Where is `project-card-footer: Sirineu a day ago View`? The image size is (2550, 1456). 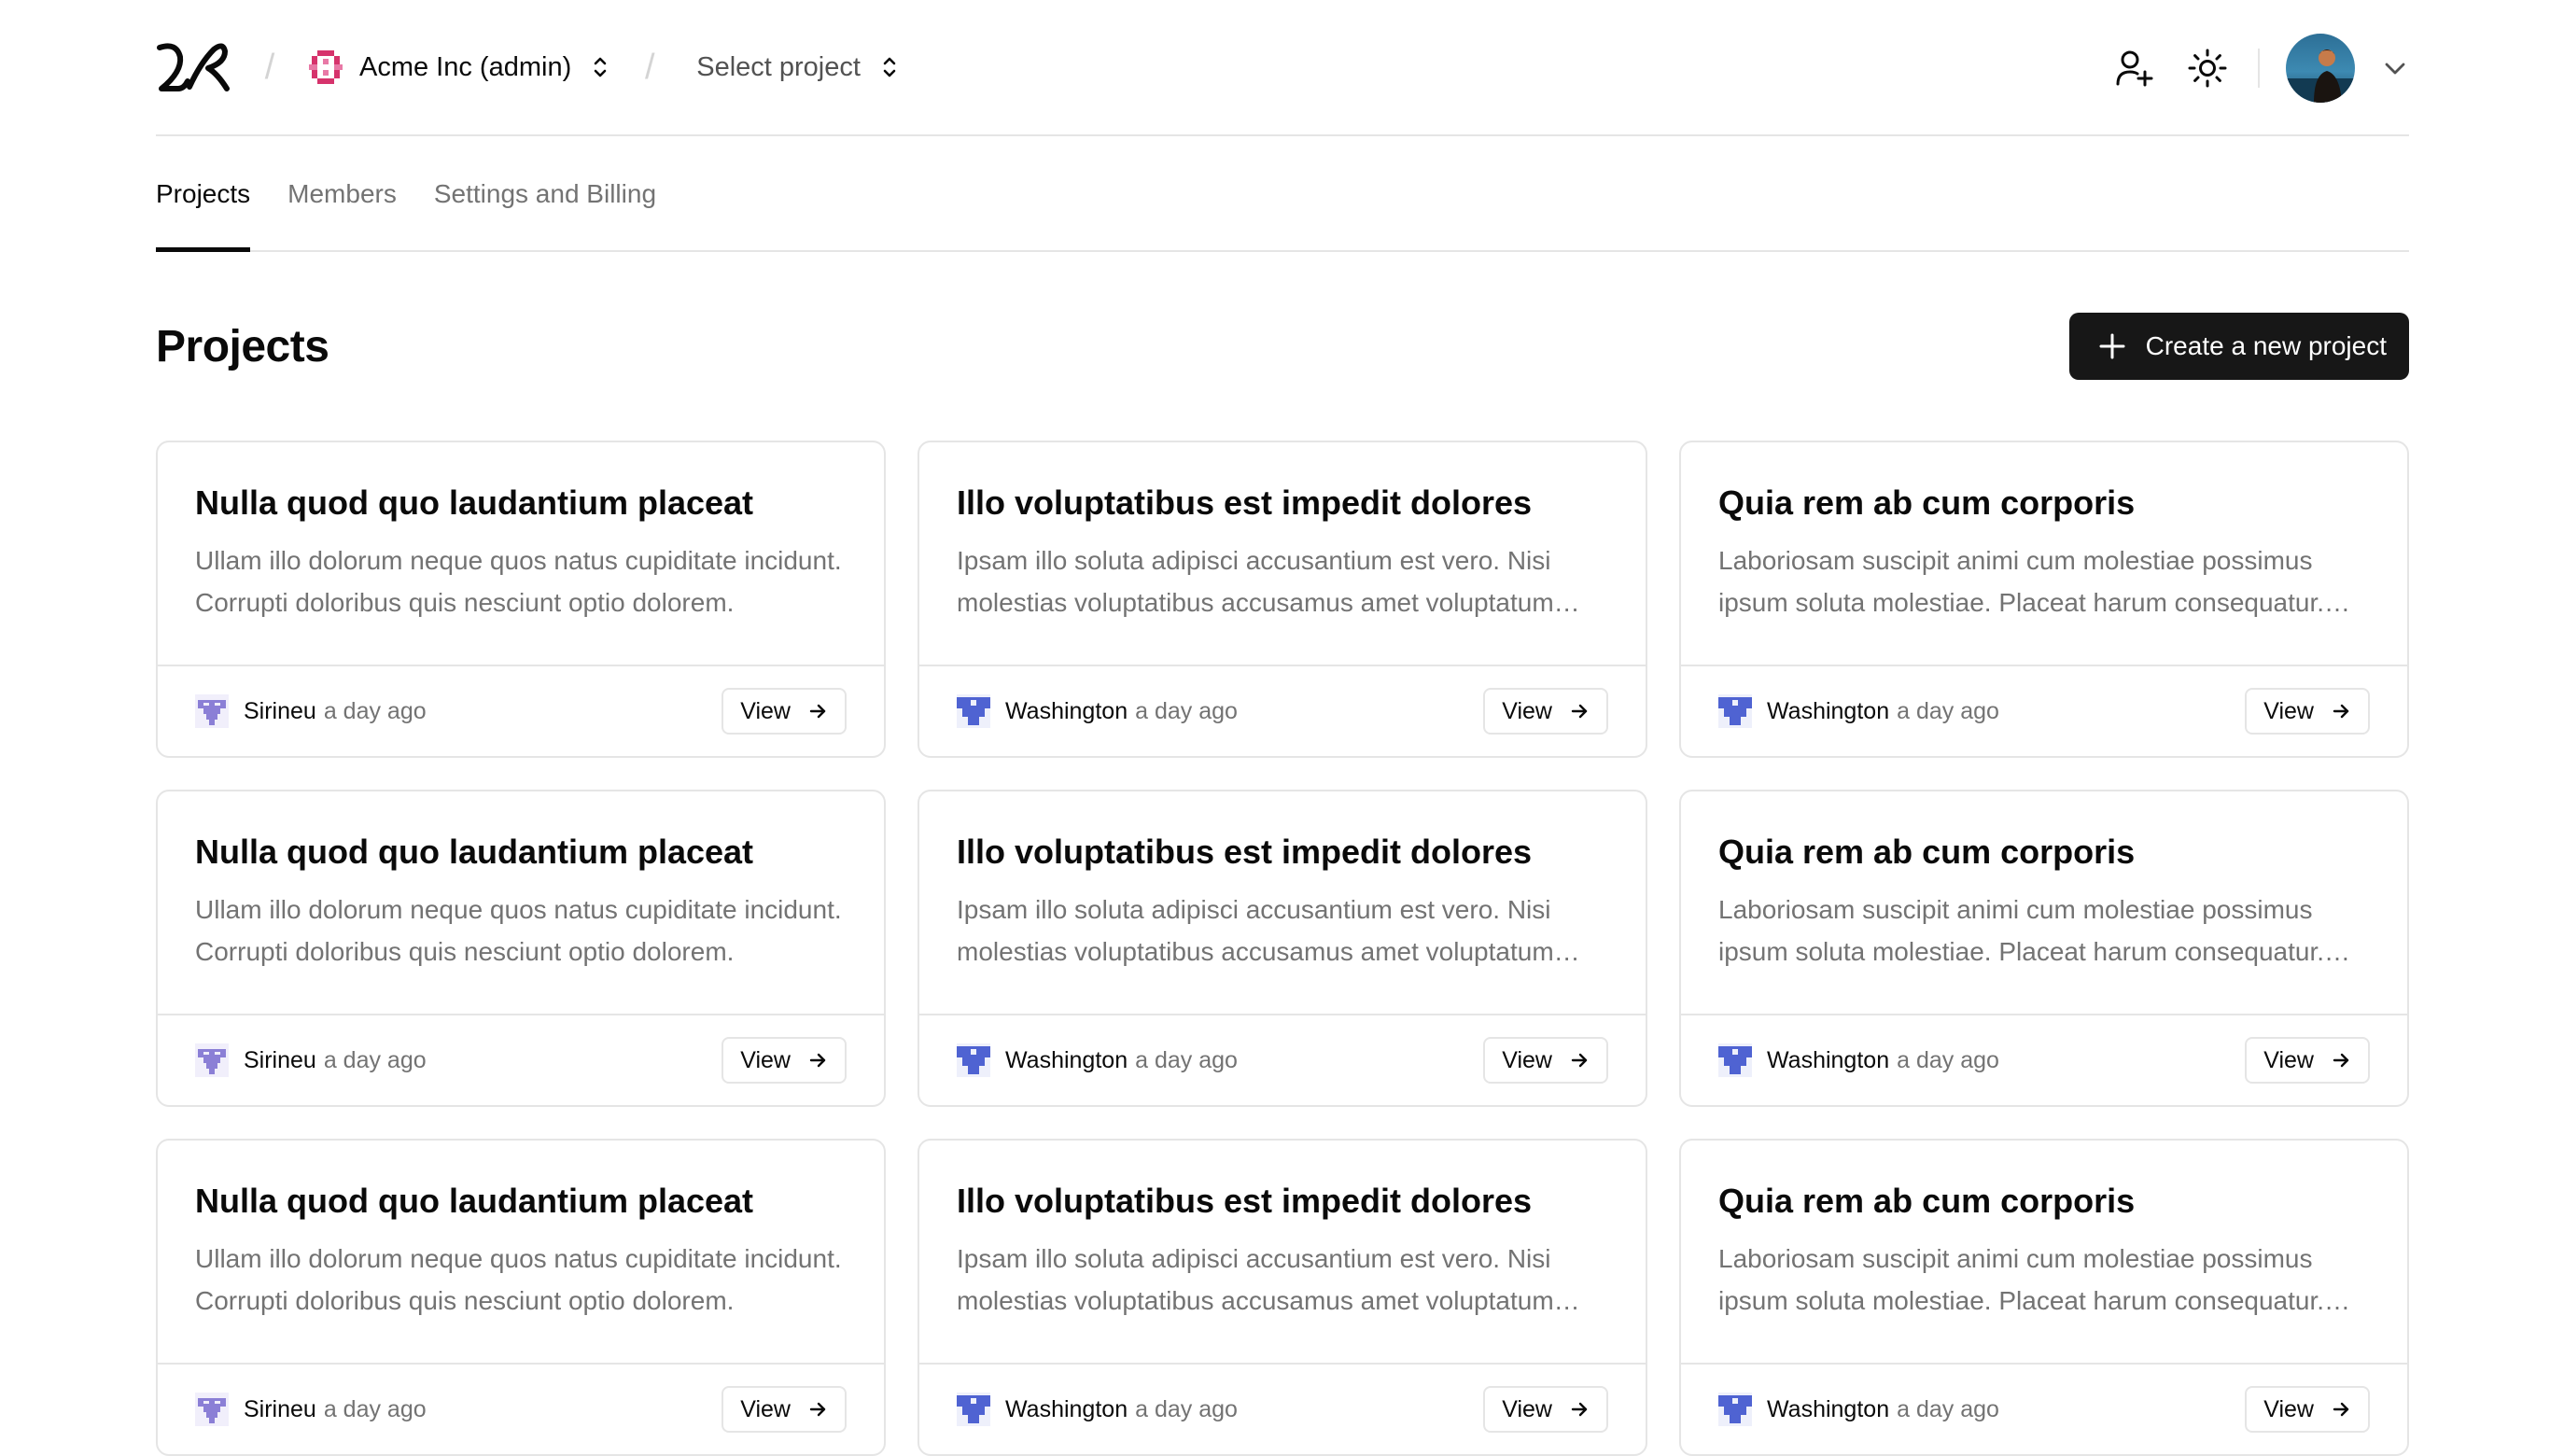
project-card-footer: Sirineu a day ago View is located at coordinates (521, 1409).